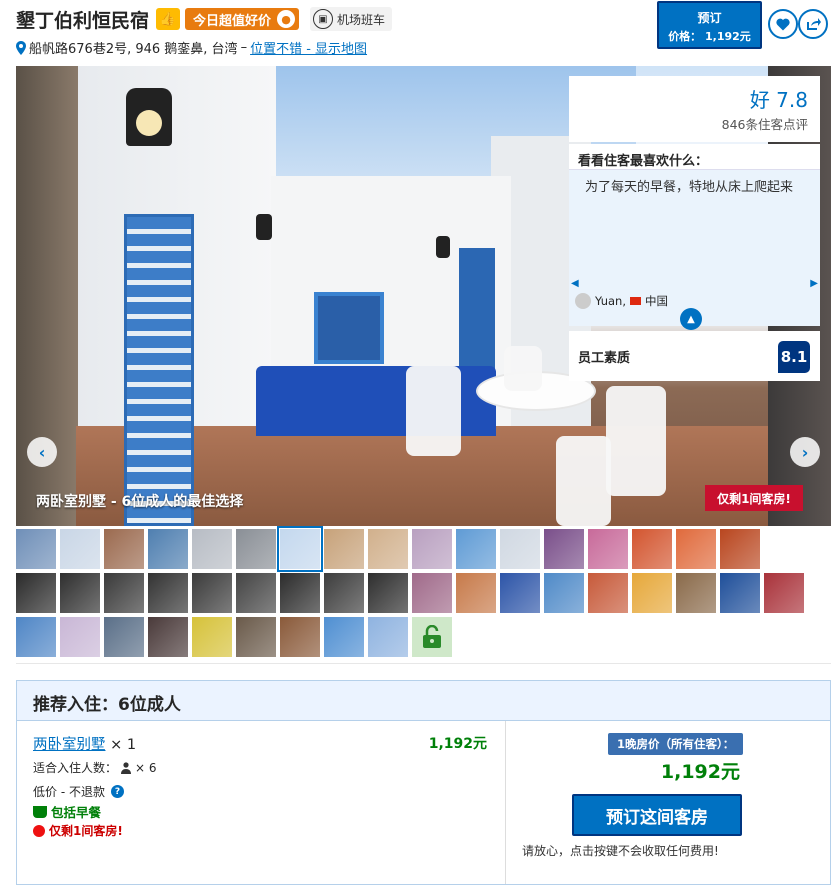 Image resolution: width=839 pixels, height=890 pixels. Describe the element at coordinates (689, 187) in the screenshot. I see `review-quote: 为了每天的早餐，特地从床上爬起来` at that location.